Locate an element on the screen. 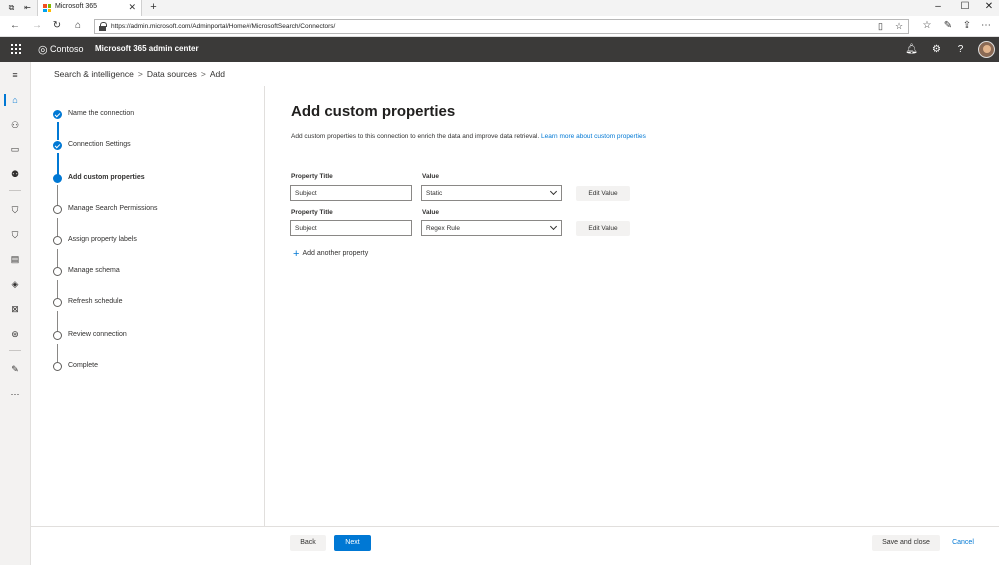 The height and width of the screenshot is (565, 999). compliance-icon: ⛉ is located at coordinates (15, 235).